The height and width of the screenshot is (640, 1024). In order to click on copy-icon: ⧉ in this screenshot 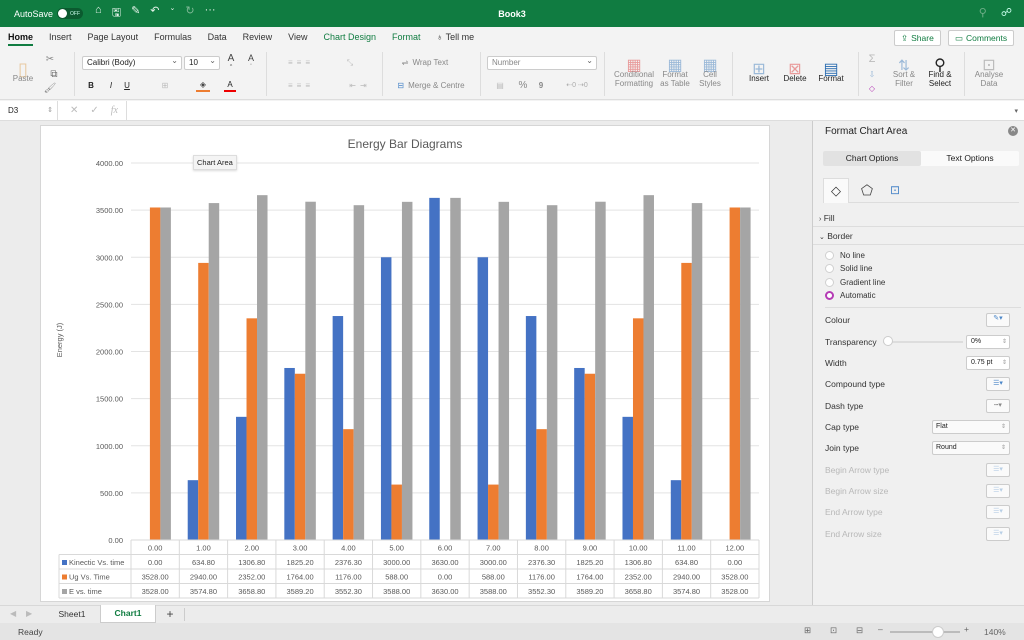, I will do `click(54, 74)`.